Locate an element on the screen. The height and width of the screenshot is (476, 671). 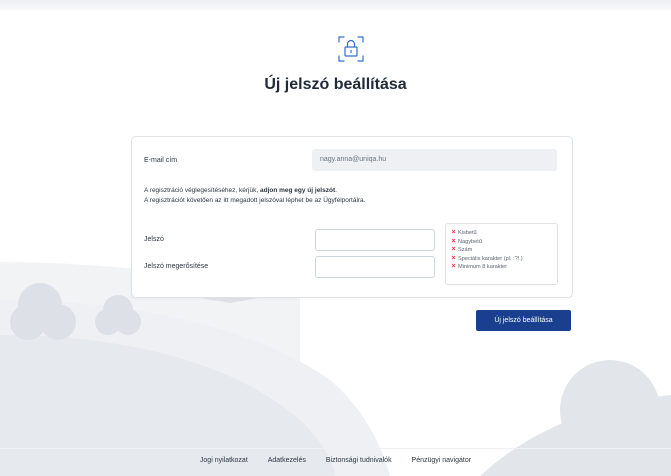
email-label: E-mail cím is located at coordinates (161, 160).